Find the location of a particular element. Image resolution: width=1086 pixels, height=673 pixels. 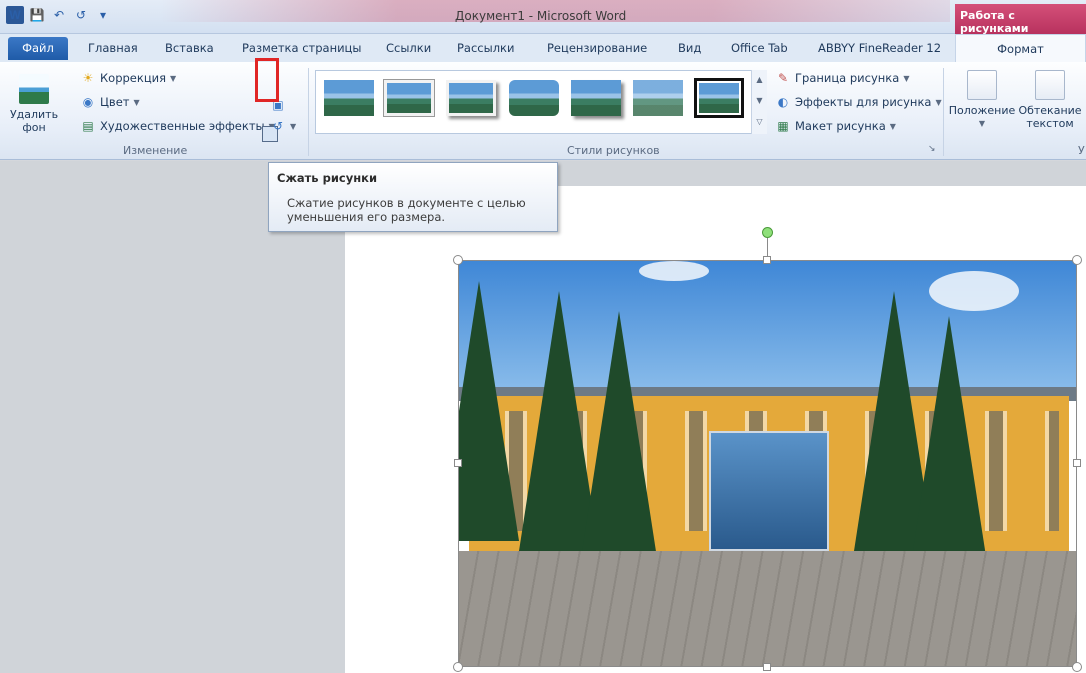

resize-handle-bottom-right is located at coordinates (1077, 667).